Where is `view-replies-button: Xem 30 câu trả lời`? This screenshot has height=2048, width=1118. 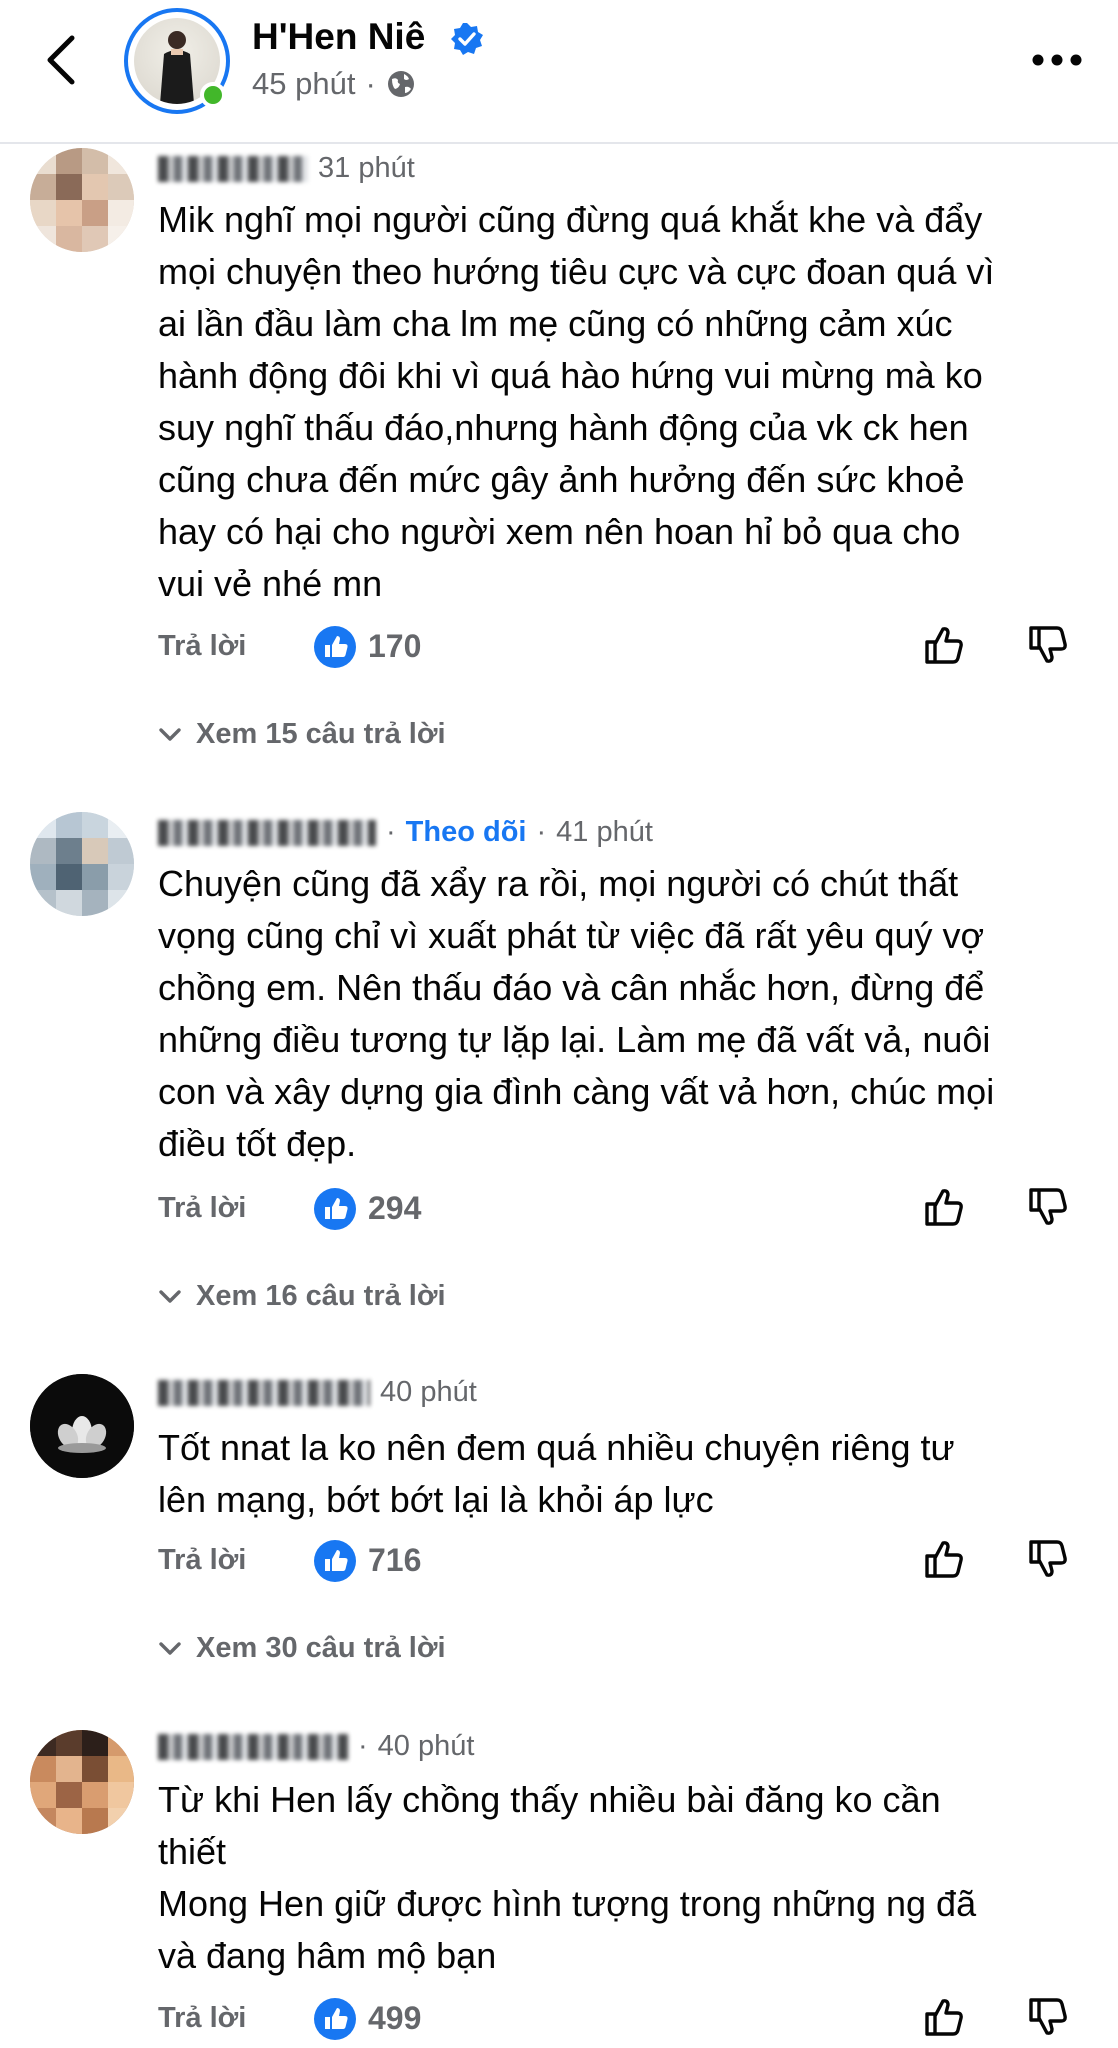 view-replies-button: Xem 30 câu trả lời is located at coordinates (302, 1648).